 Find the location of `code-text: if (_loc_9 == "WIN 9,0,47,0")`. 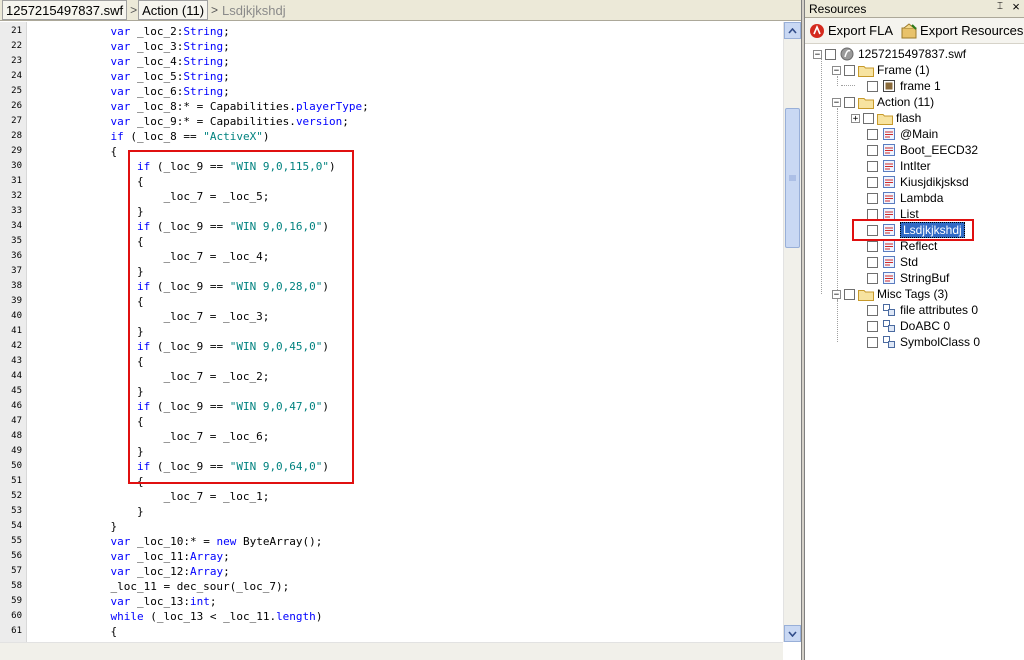

code-text: if (_loc_9 == "WIN 9,0,47,0") is located at coordinates (233, 406).